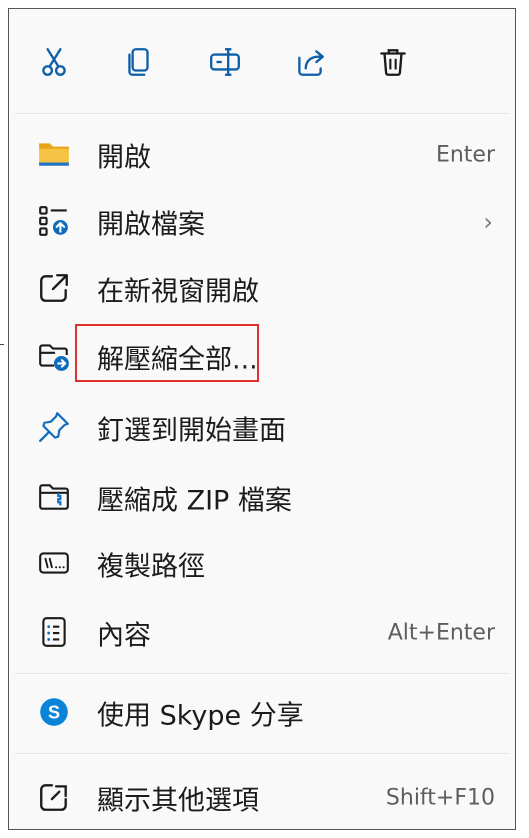  Describe the element at coordinates (262, 289) in the screenshot. I see `menu-item-open-new-window: 在新視窗開啟` at that location.